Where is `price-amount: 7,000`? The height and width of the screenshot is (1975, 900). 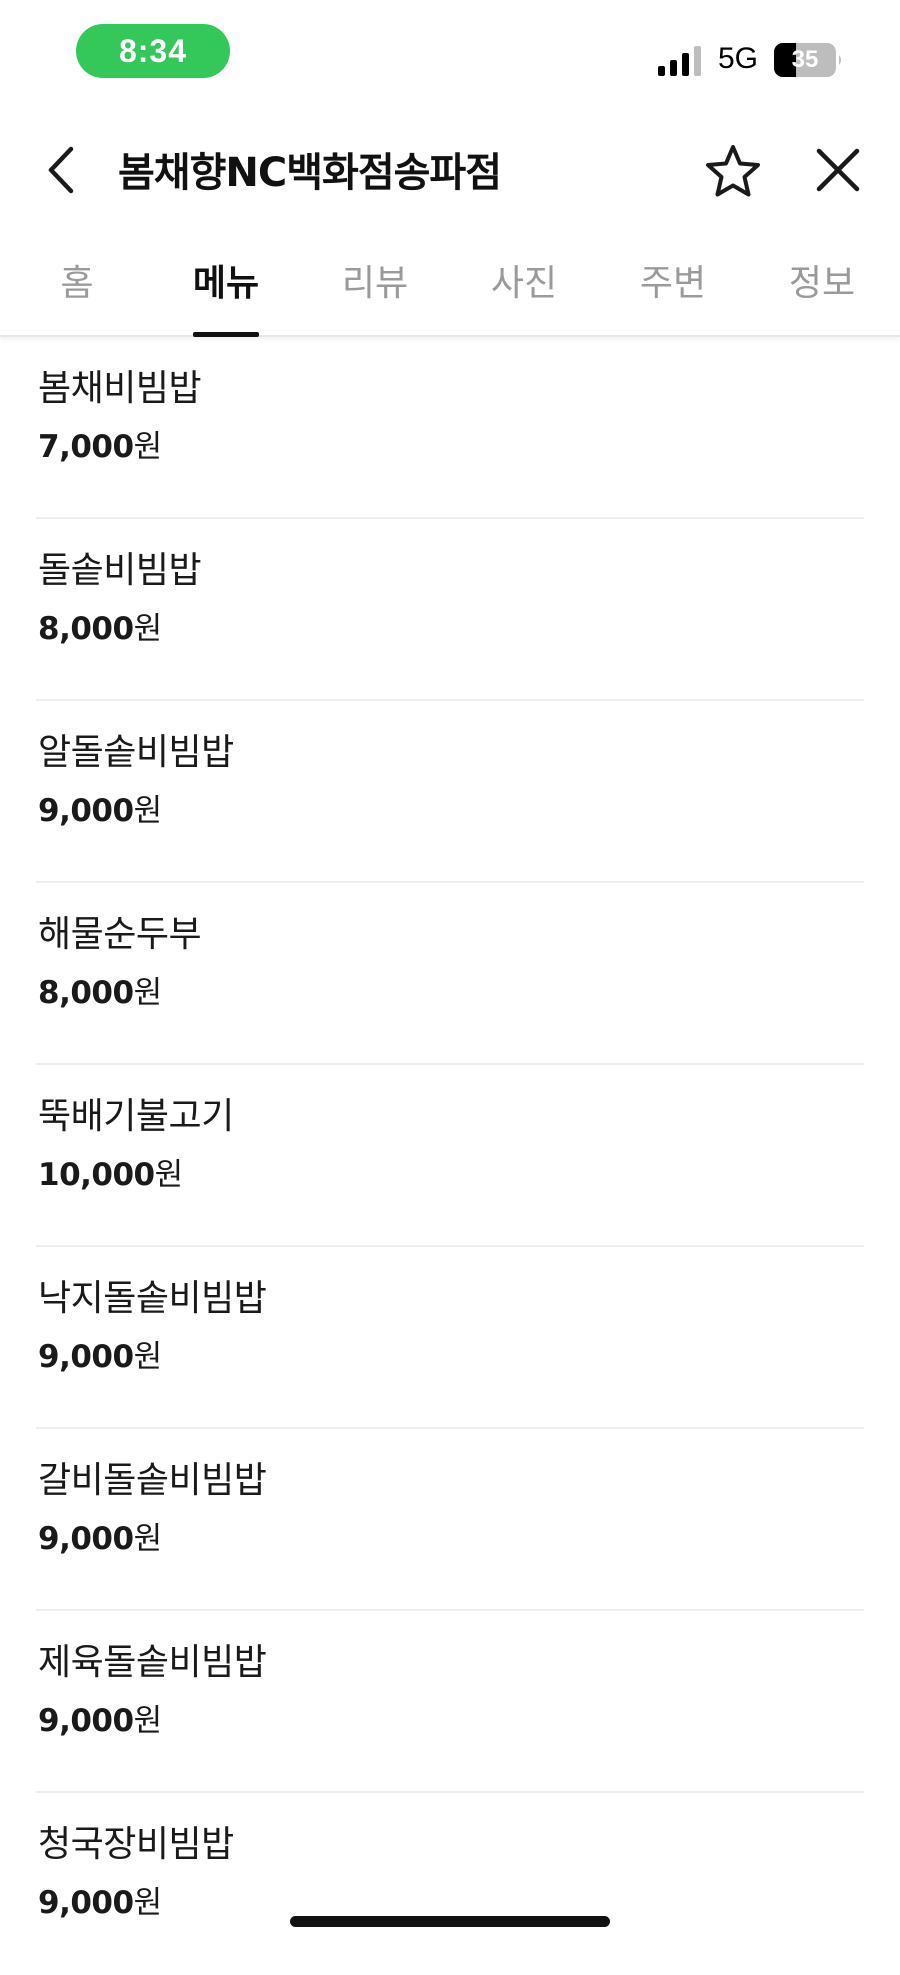
price-amount: 7,000 is located at coordinates (86, 447).